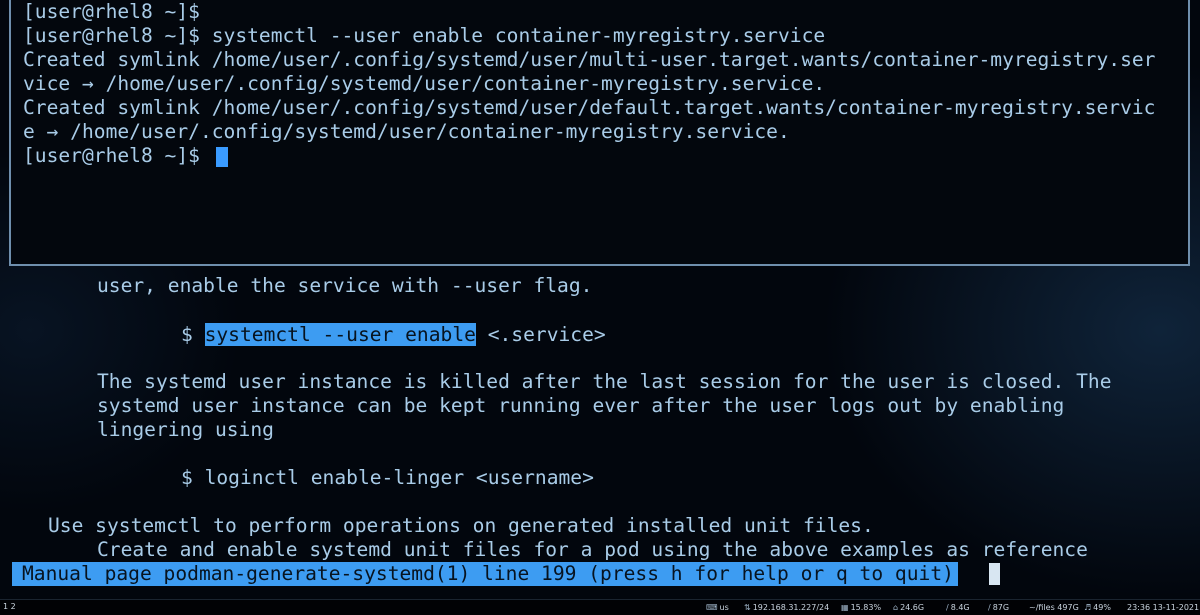 This screenshot has width=1200, height=615. I want to click on disk-usage-2: /8.4G, so click(958, 607).